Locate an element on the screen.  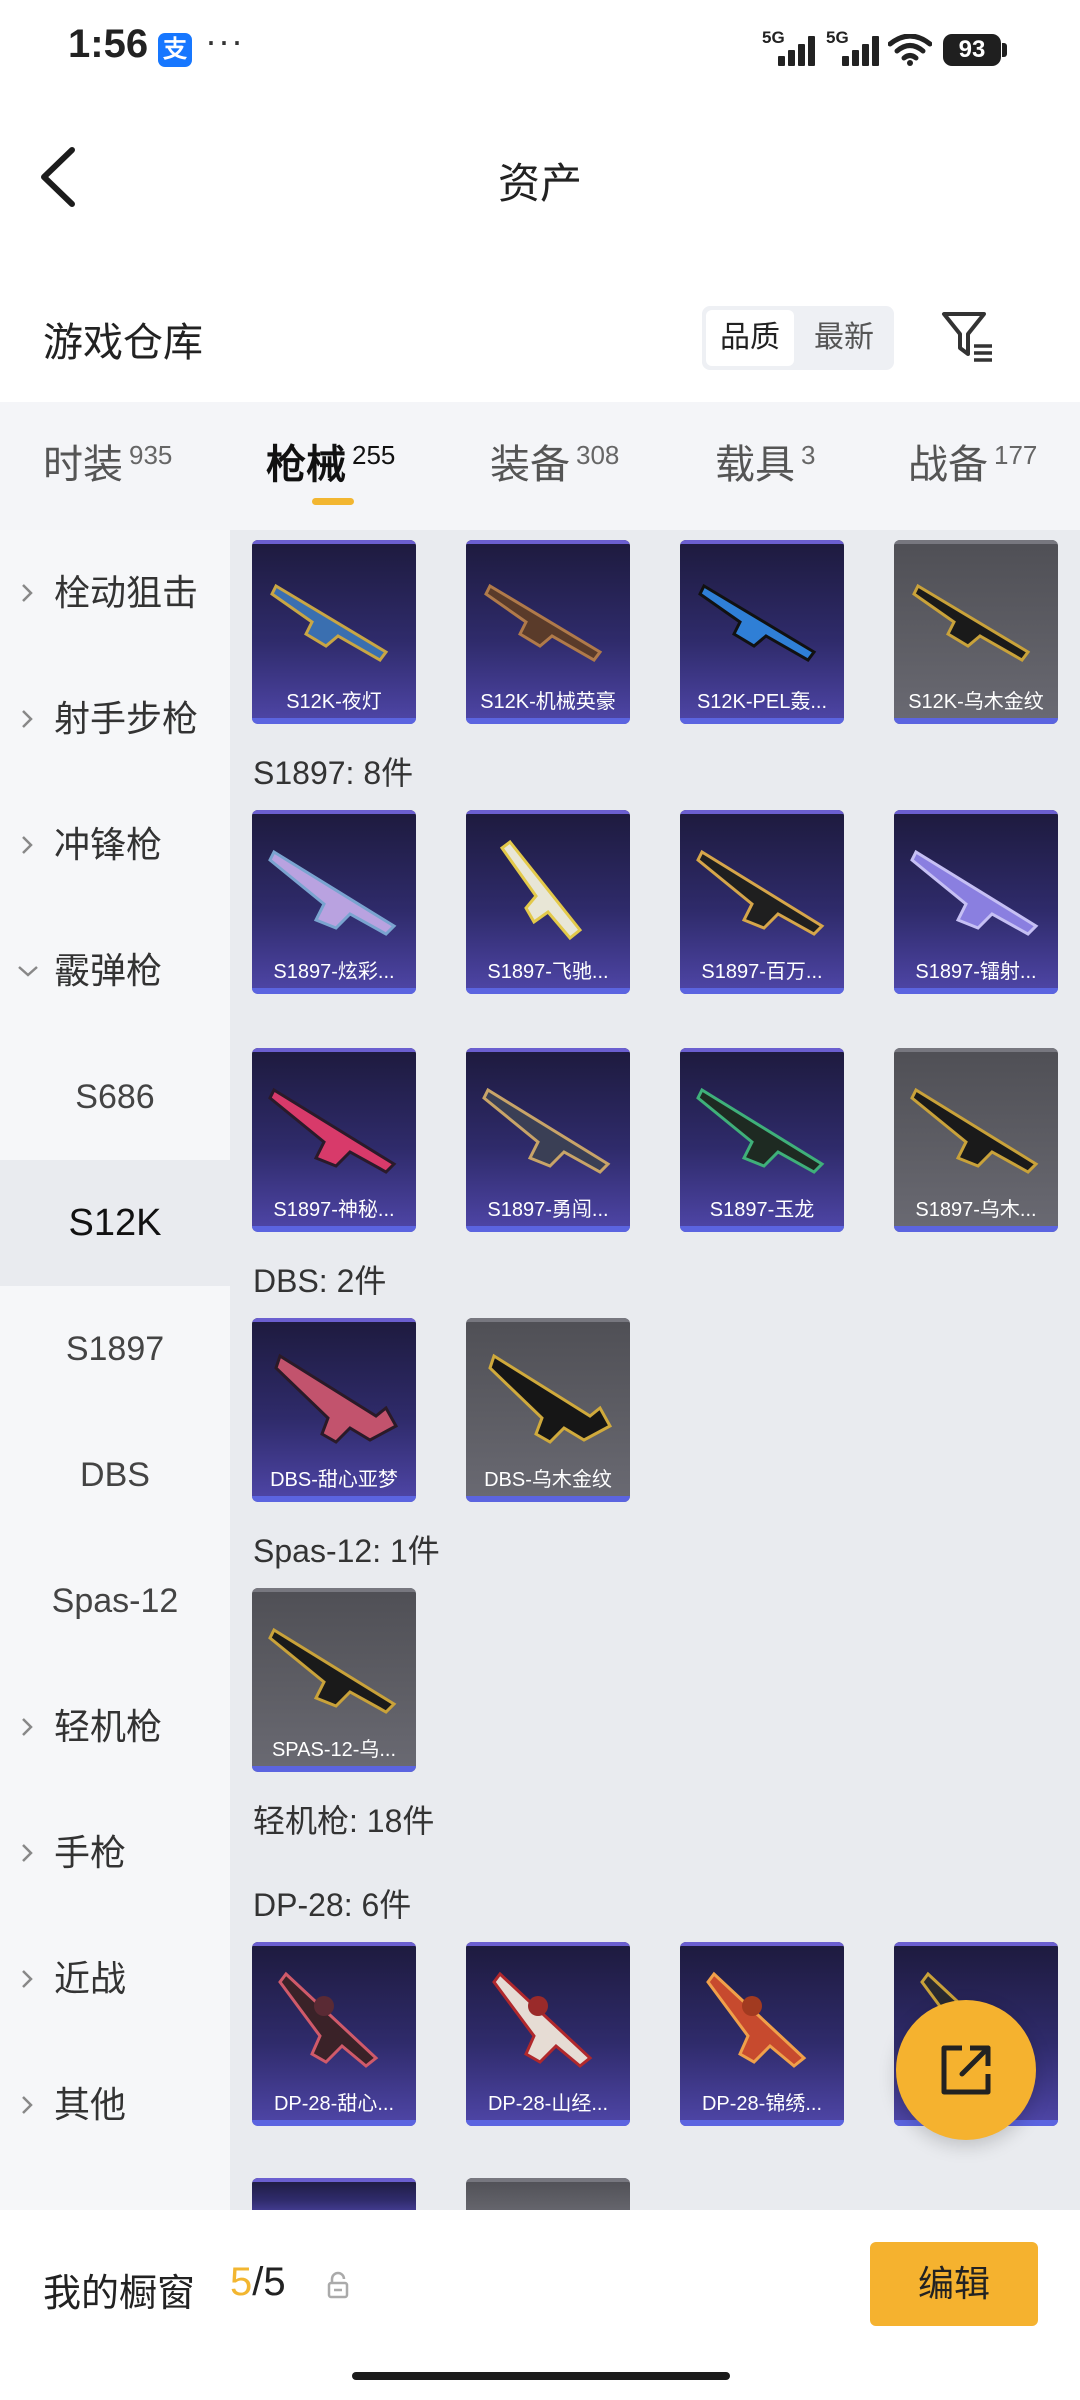
home-indicator is located at coordinates (541, 2376).